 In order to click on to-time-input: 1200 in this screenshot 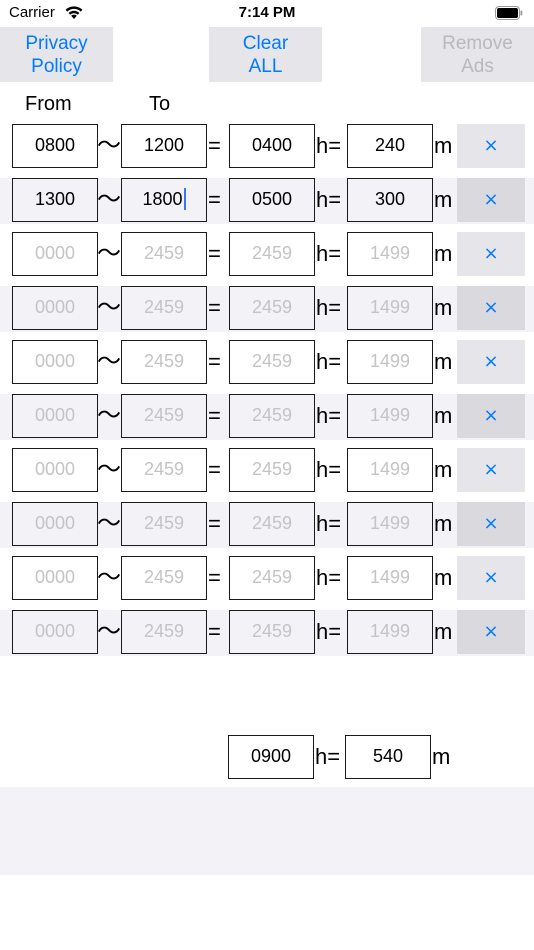, I will do `click(164, 146)`.